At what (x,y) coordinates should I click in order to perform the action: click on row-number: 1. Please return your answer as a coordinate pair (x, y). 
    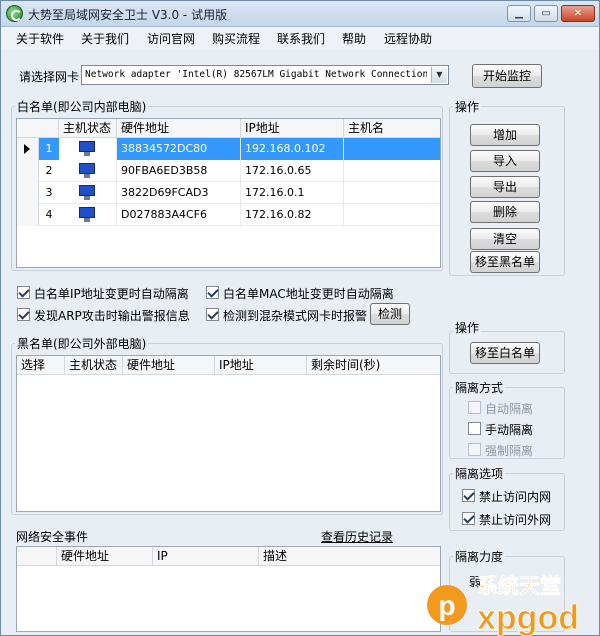
    Looking at the image, I should click on (49, 149).